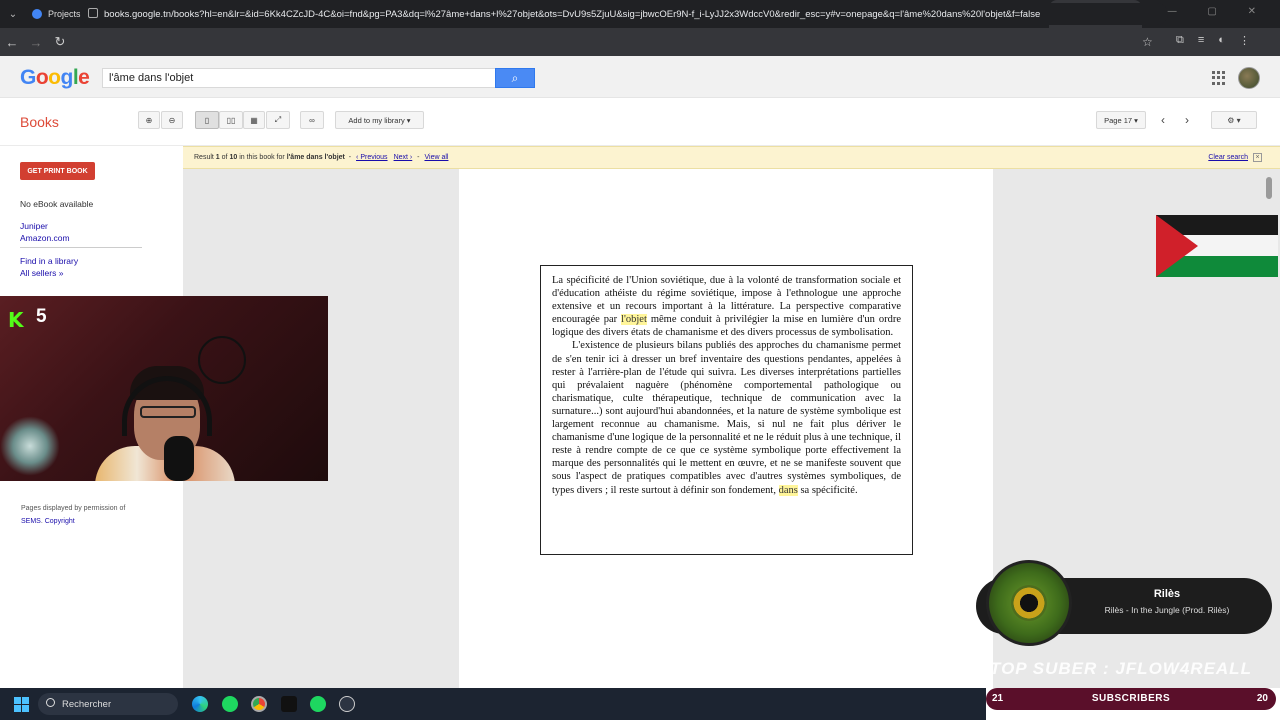 The image size is (1280, 720). Describe the element at coordinates (1121, 120) in the screenshot. I see `page-selector: Page 17 ▾` at that location.